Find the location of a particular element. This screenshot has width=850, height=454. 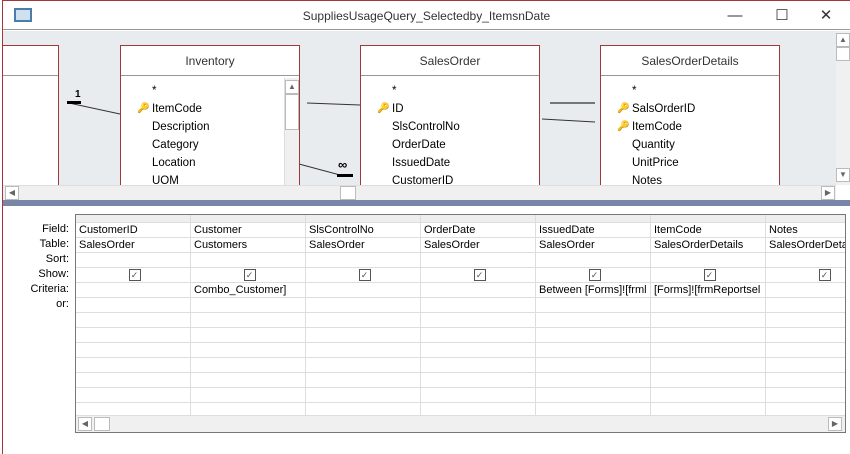

criteria-cell: [Forms]![frmReportsel is located at coordinates (708, 290).